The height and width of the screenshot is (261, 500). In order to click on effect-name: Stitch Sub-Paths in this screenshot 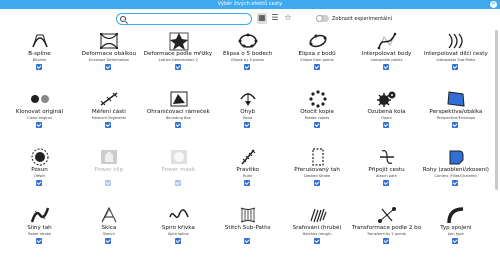, I will do `click(247, 228)`.